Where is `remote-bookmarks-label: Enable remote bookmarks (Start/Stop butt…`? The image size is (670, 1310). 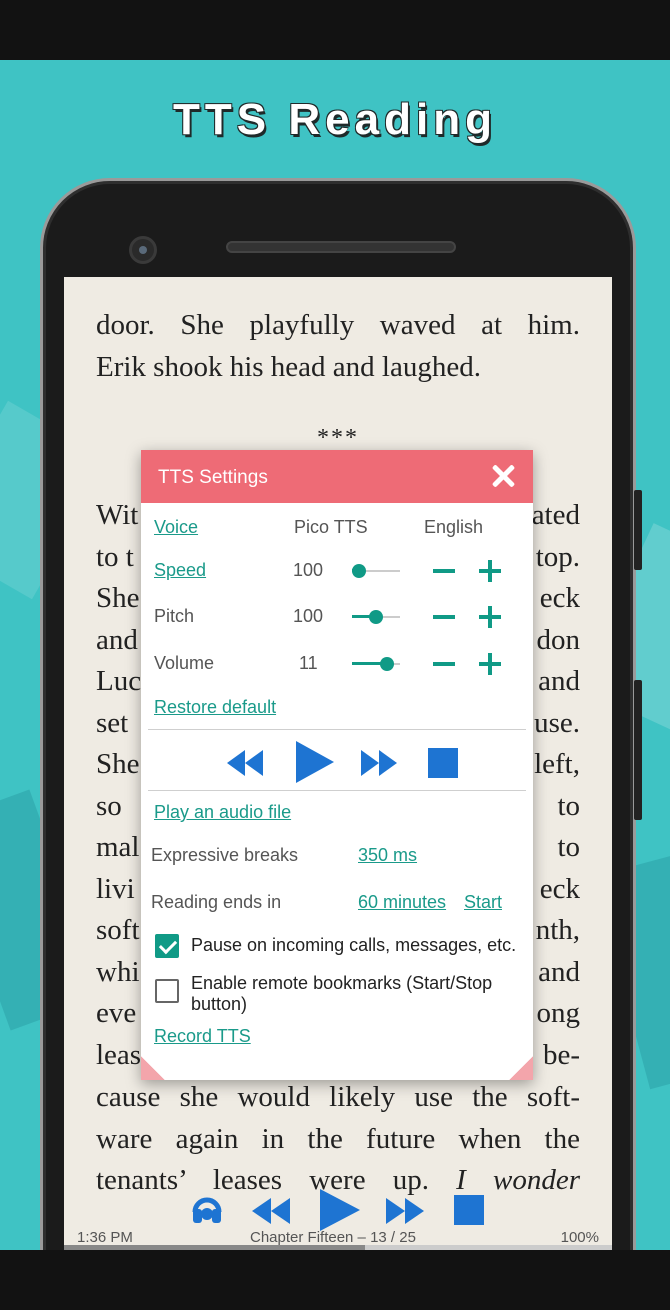 remote-bookmarks-label: Enable remote bookmarks (Start/Stop butt… is located at coordinates (342, 993).